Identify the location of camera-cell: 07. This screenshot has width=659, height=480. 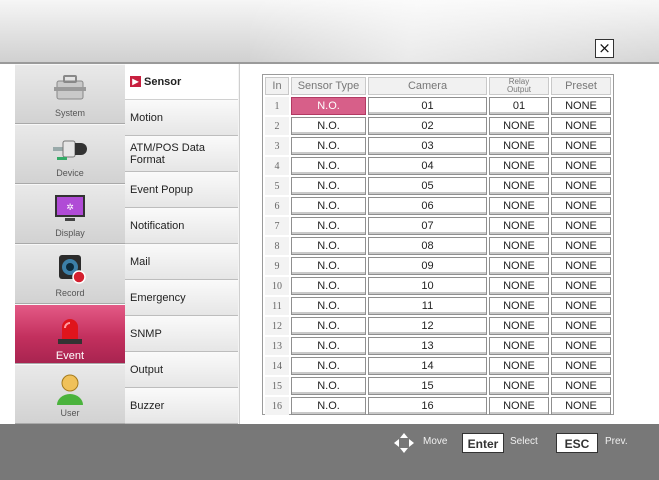
(427, 226).